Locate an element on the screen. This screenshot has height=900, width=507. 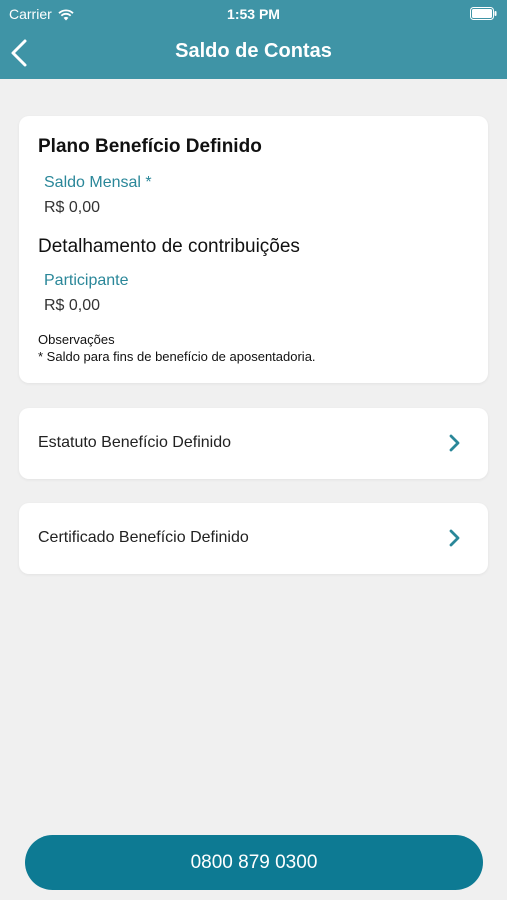
certificado-label: Certificado Benefício Definido is located at coordinates (143, 537).